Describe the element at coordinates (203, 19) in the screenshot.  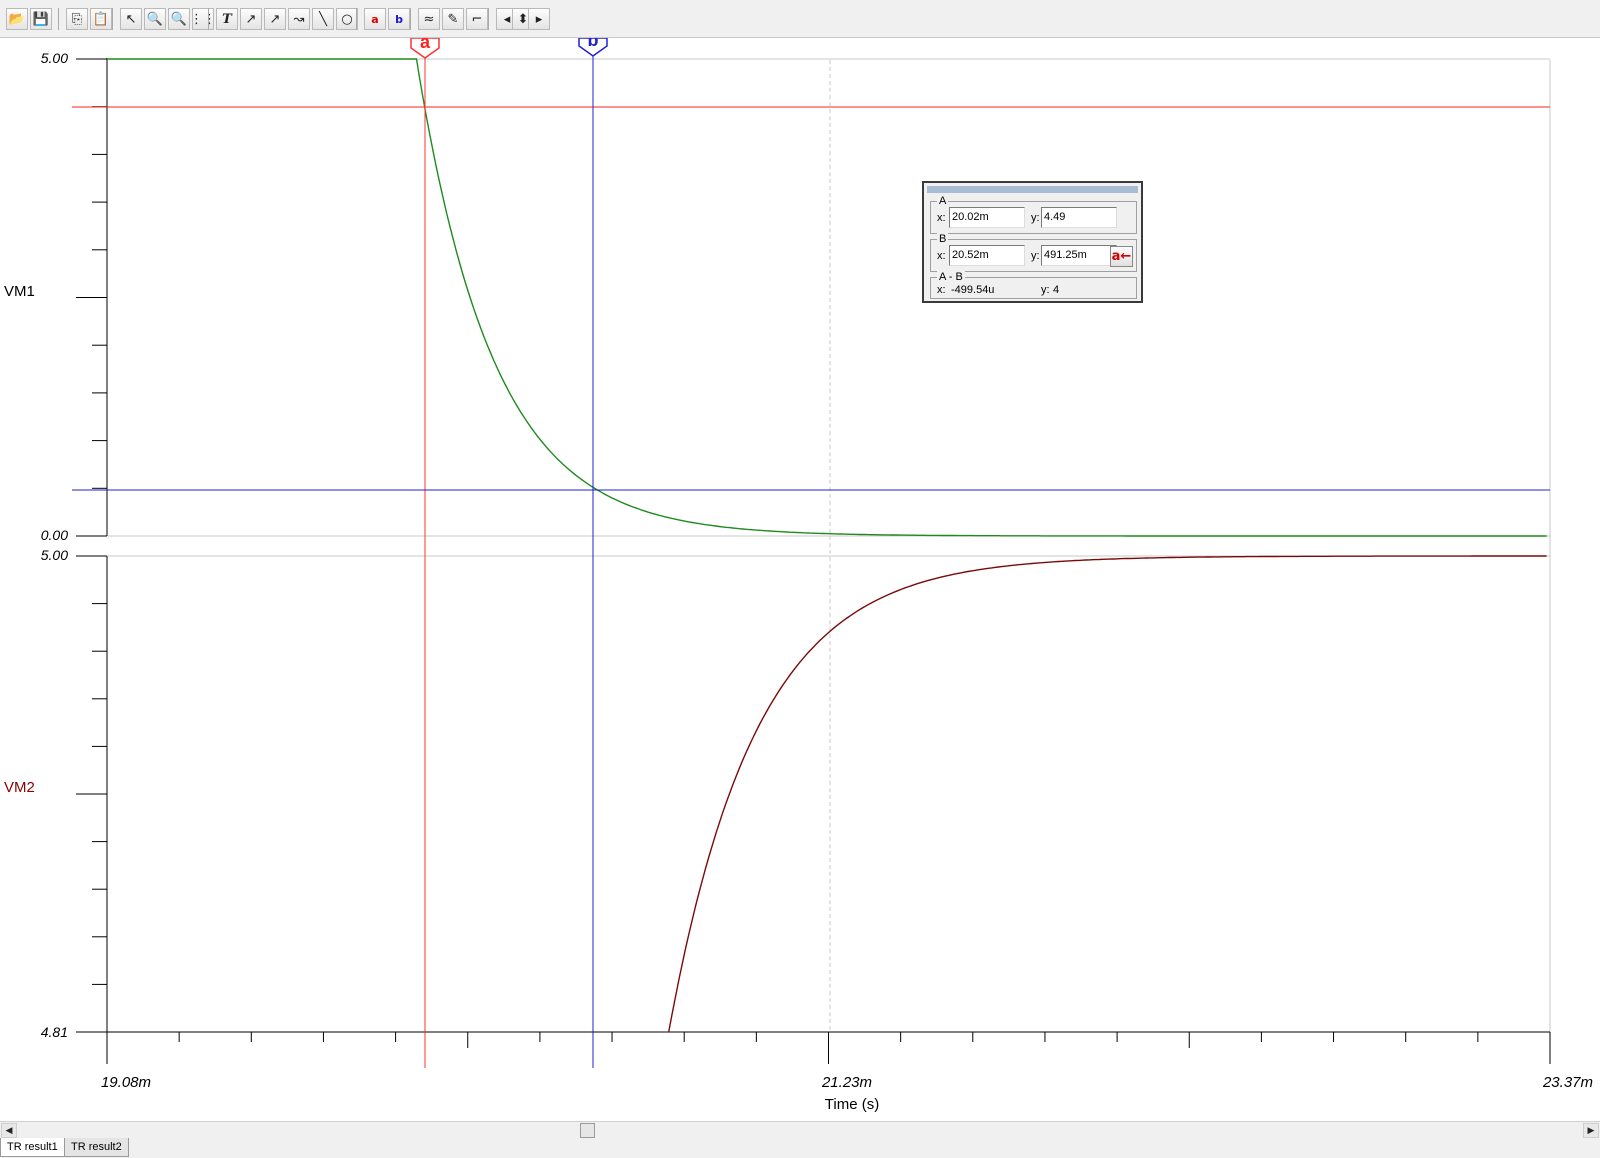
I see `grid-icon: ⋮⋮` at that location.